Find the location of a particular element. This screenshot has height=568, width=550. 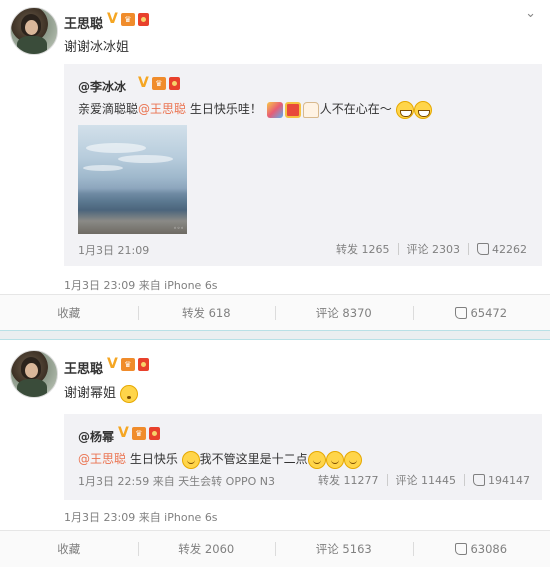

repost-text-middle: 生日快乐 is located at coordinates (152, 459).